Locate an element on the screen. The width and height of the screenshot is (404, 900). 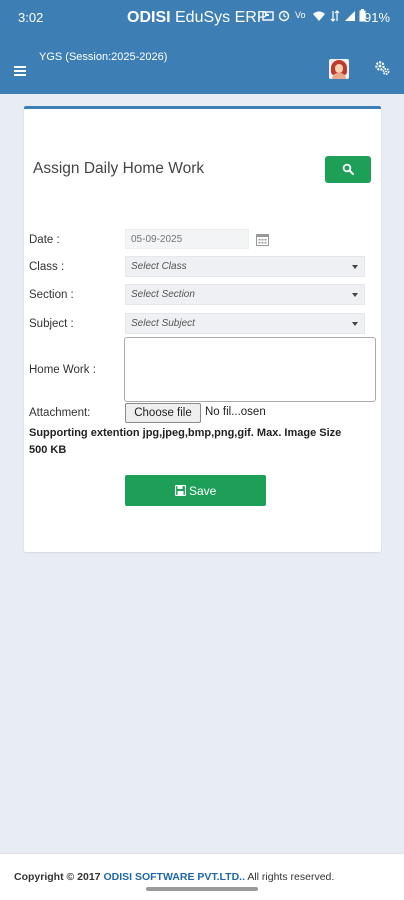
gears-icon is located at coordinates (382, 68).